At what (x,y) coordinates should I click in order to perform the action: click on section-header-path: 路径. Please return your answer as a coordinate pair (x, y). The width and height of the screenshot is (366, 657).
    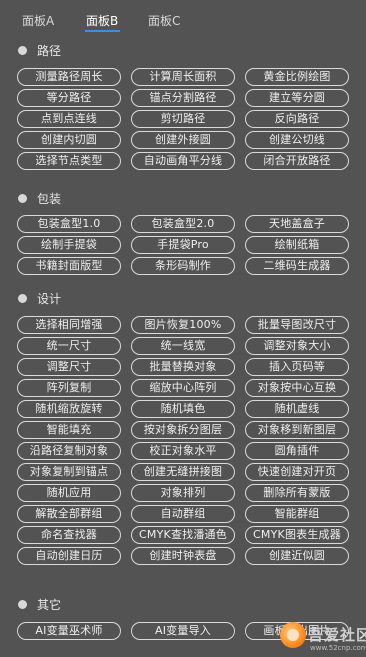
    Looking at the image, I should click on (39, 50).